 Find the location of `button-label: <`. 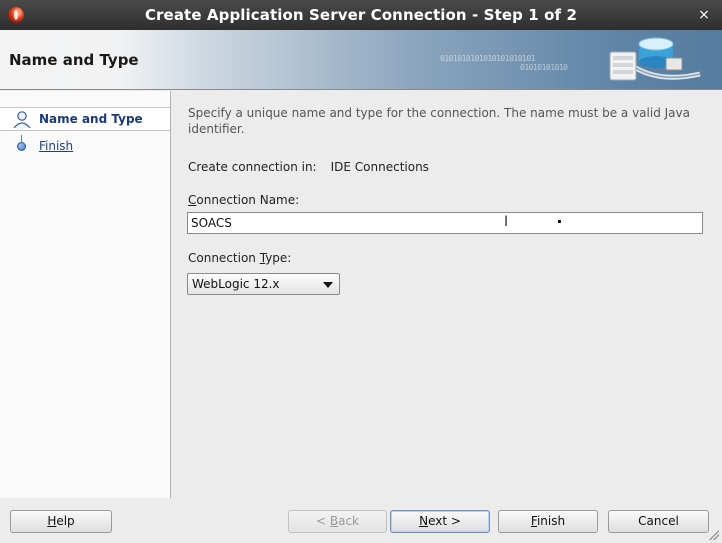

button-label: < is located at coordinates (322, 521).